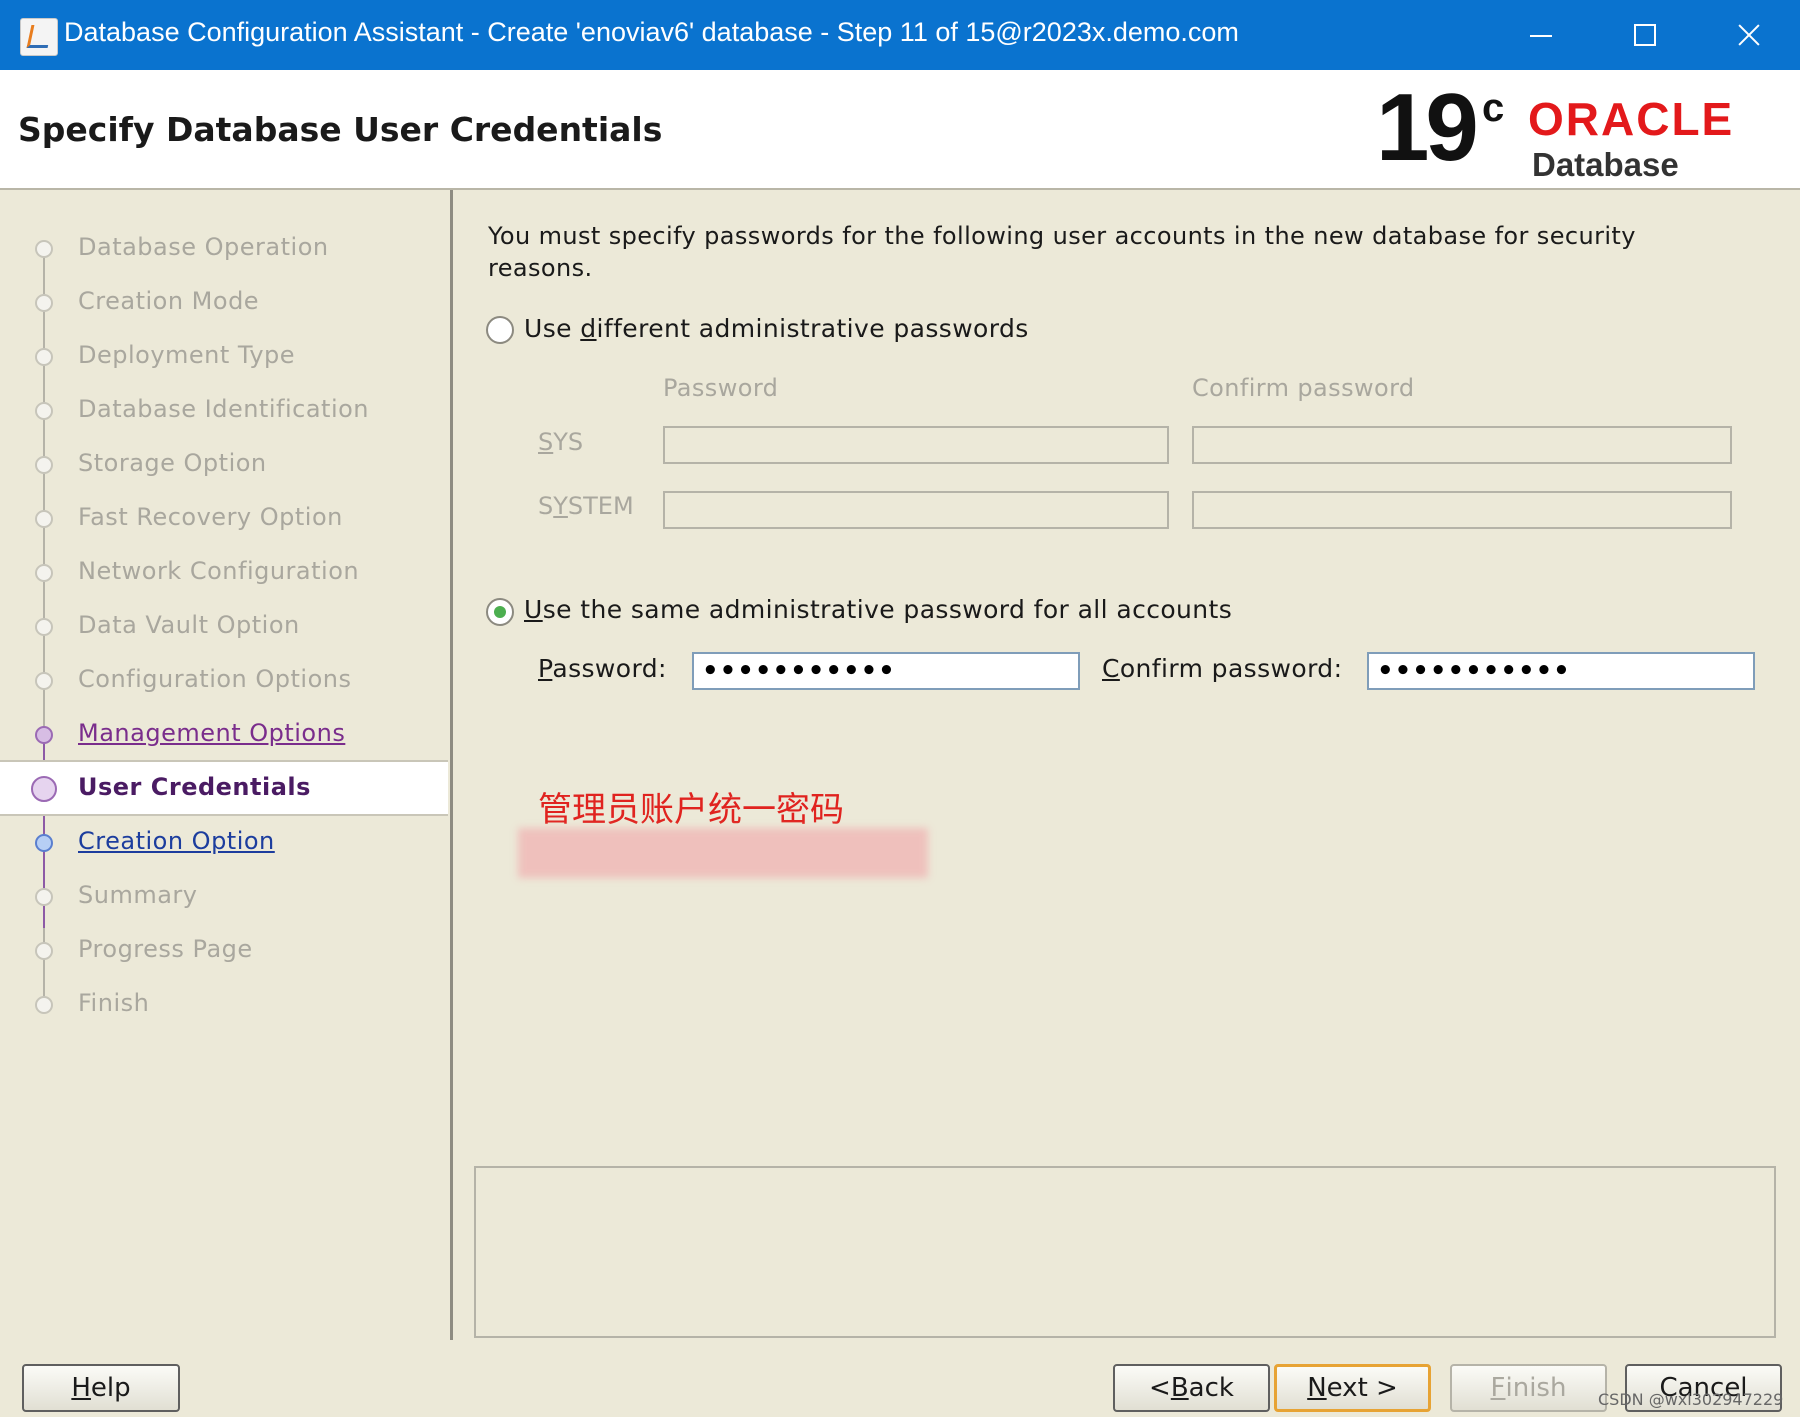 This screenshot has height=1417, width=1800. I want to click on password-value: •••••••••••, so click(799, 671).